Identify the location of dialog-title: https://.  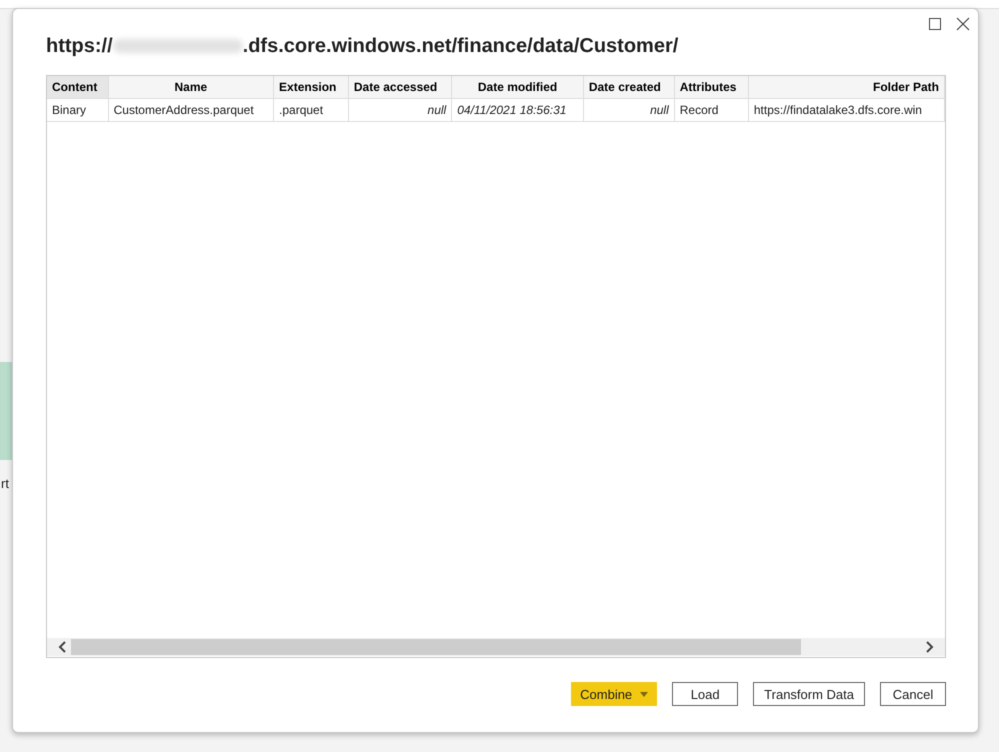
(79, 46).